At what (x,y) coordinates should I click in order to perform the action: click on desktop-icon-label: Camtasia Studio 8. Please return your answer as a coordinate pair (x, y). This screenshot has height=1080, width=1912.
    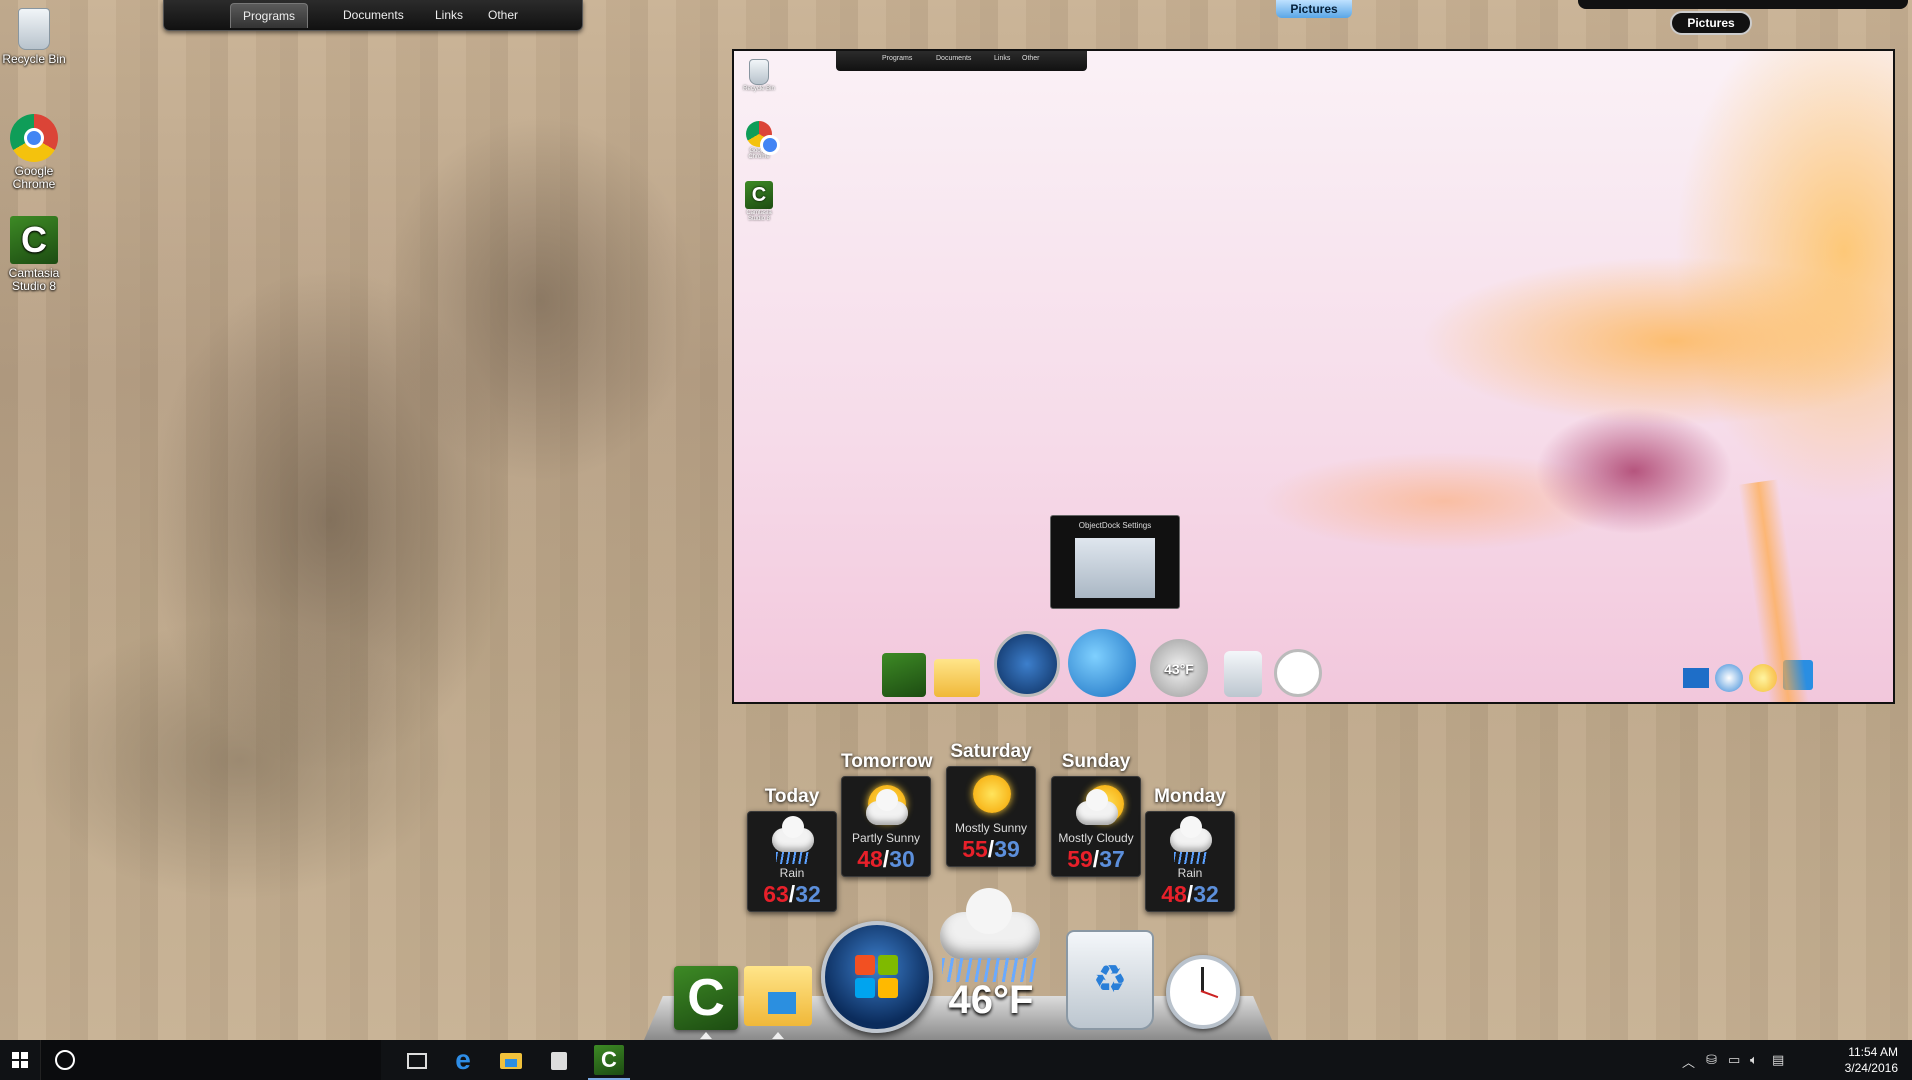
    Looking at the image, I should click on (34, 279).